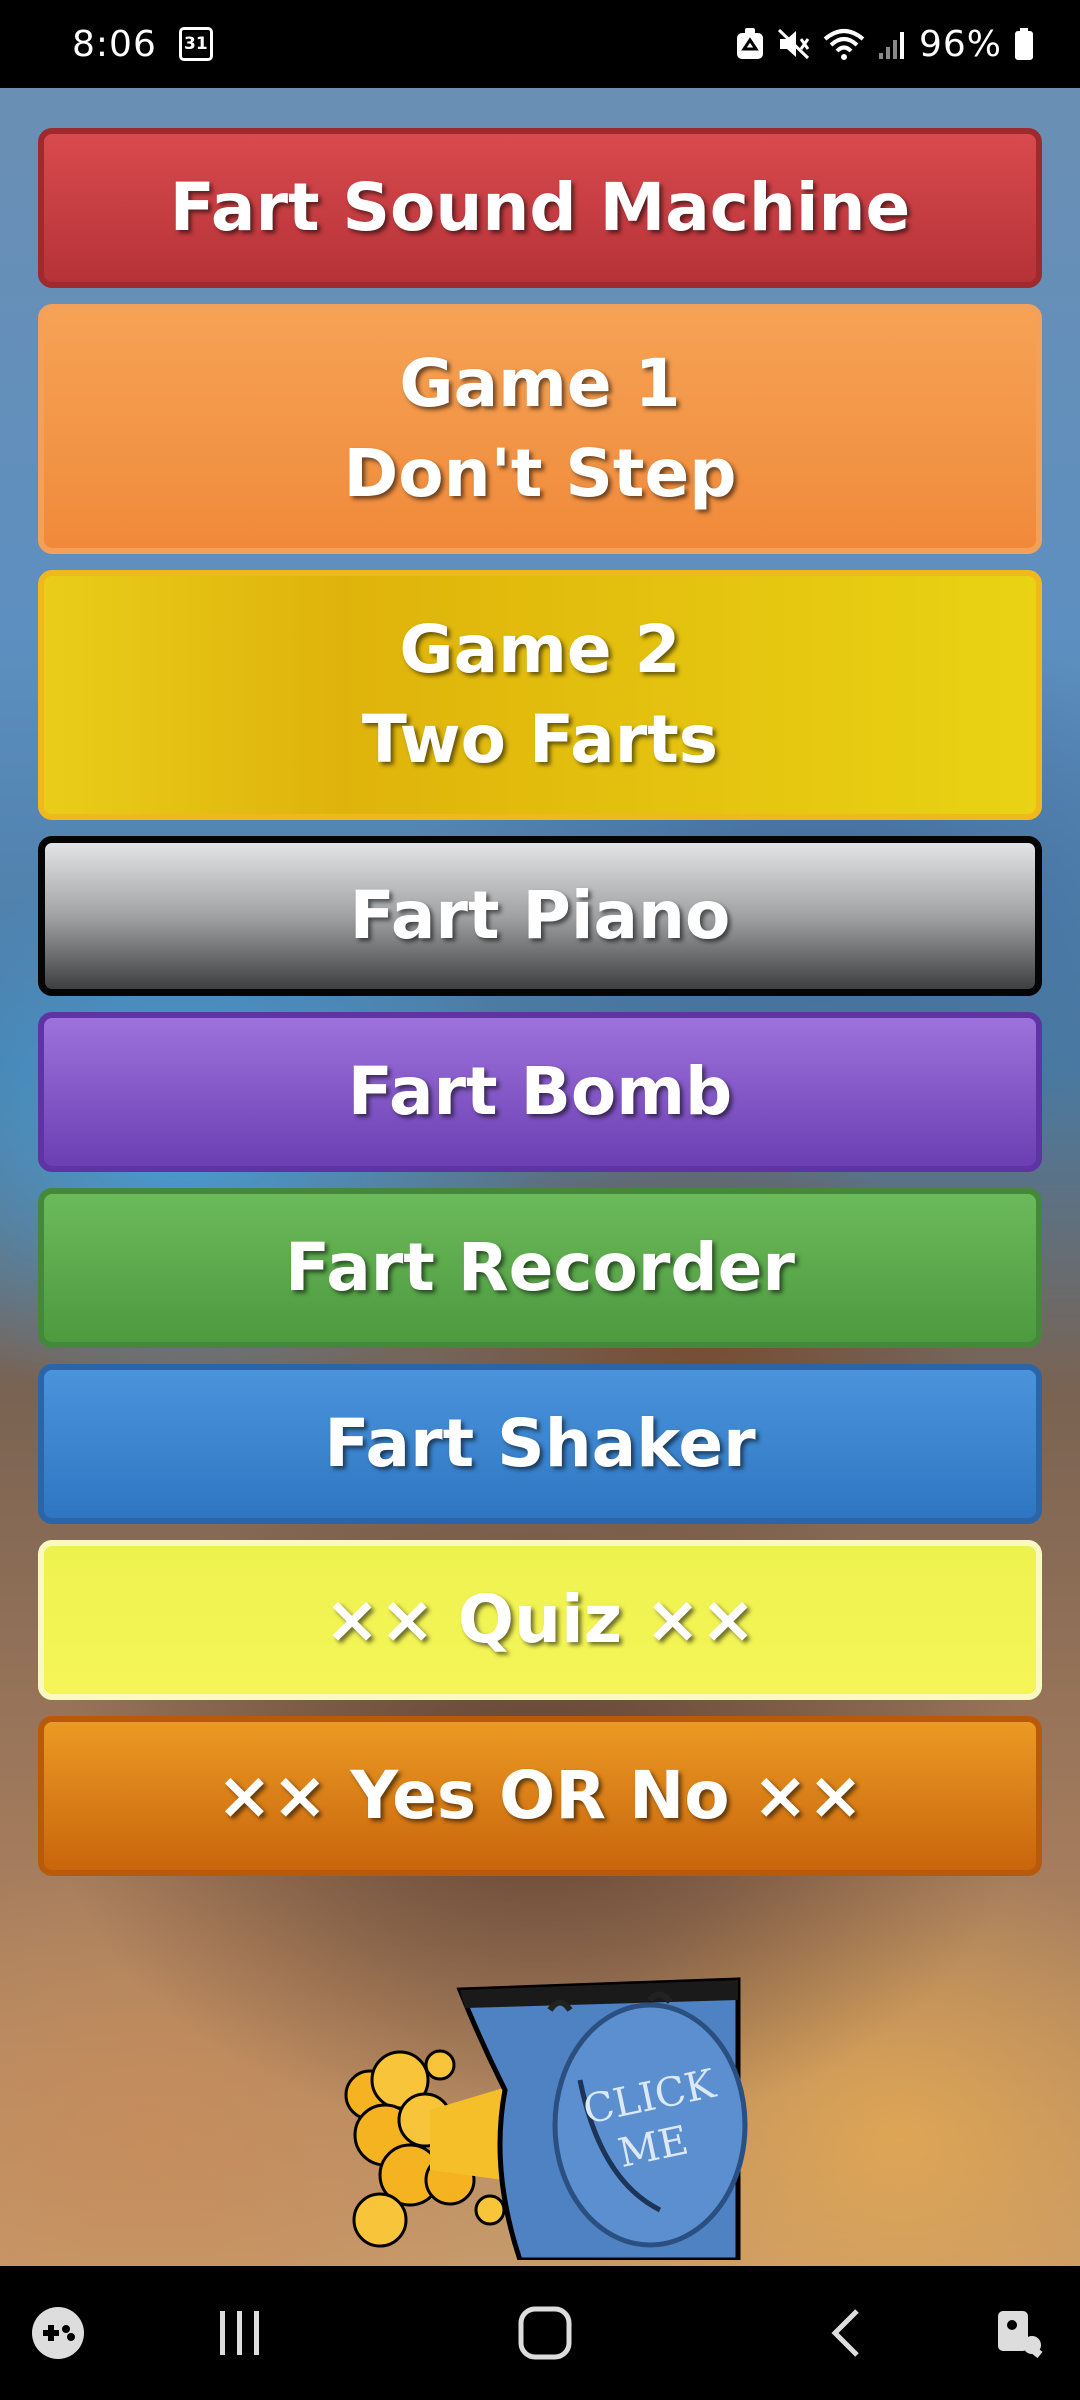  What do you see at coordinates (892, 44) in the screenshot?
I see `signal-icon` at bounding box center [892, 44].